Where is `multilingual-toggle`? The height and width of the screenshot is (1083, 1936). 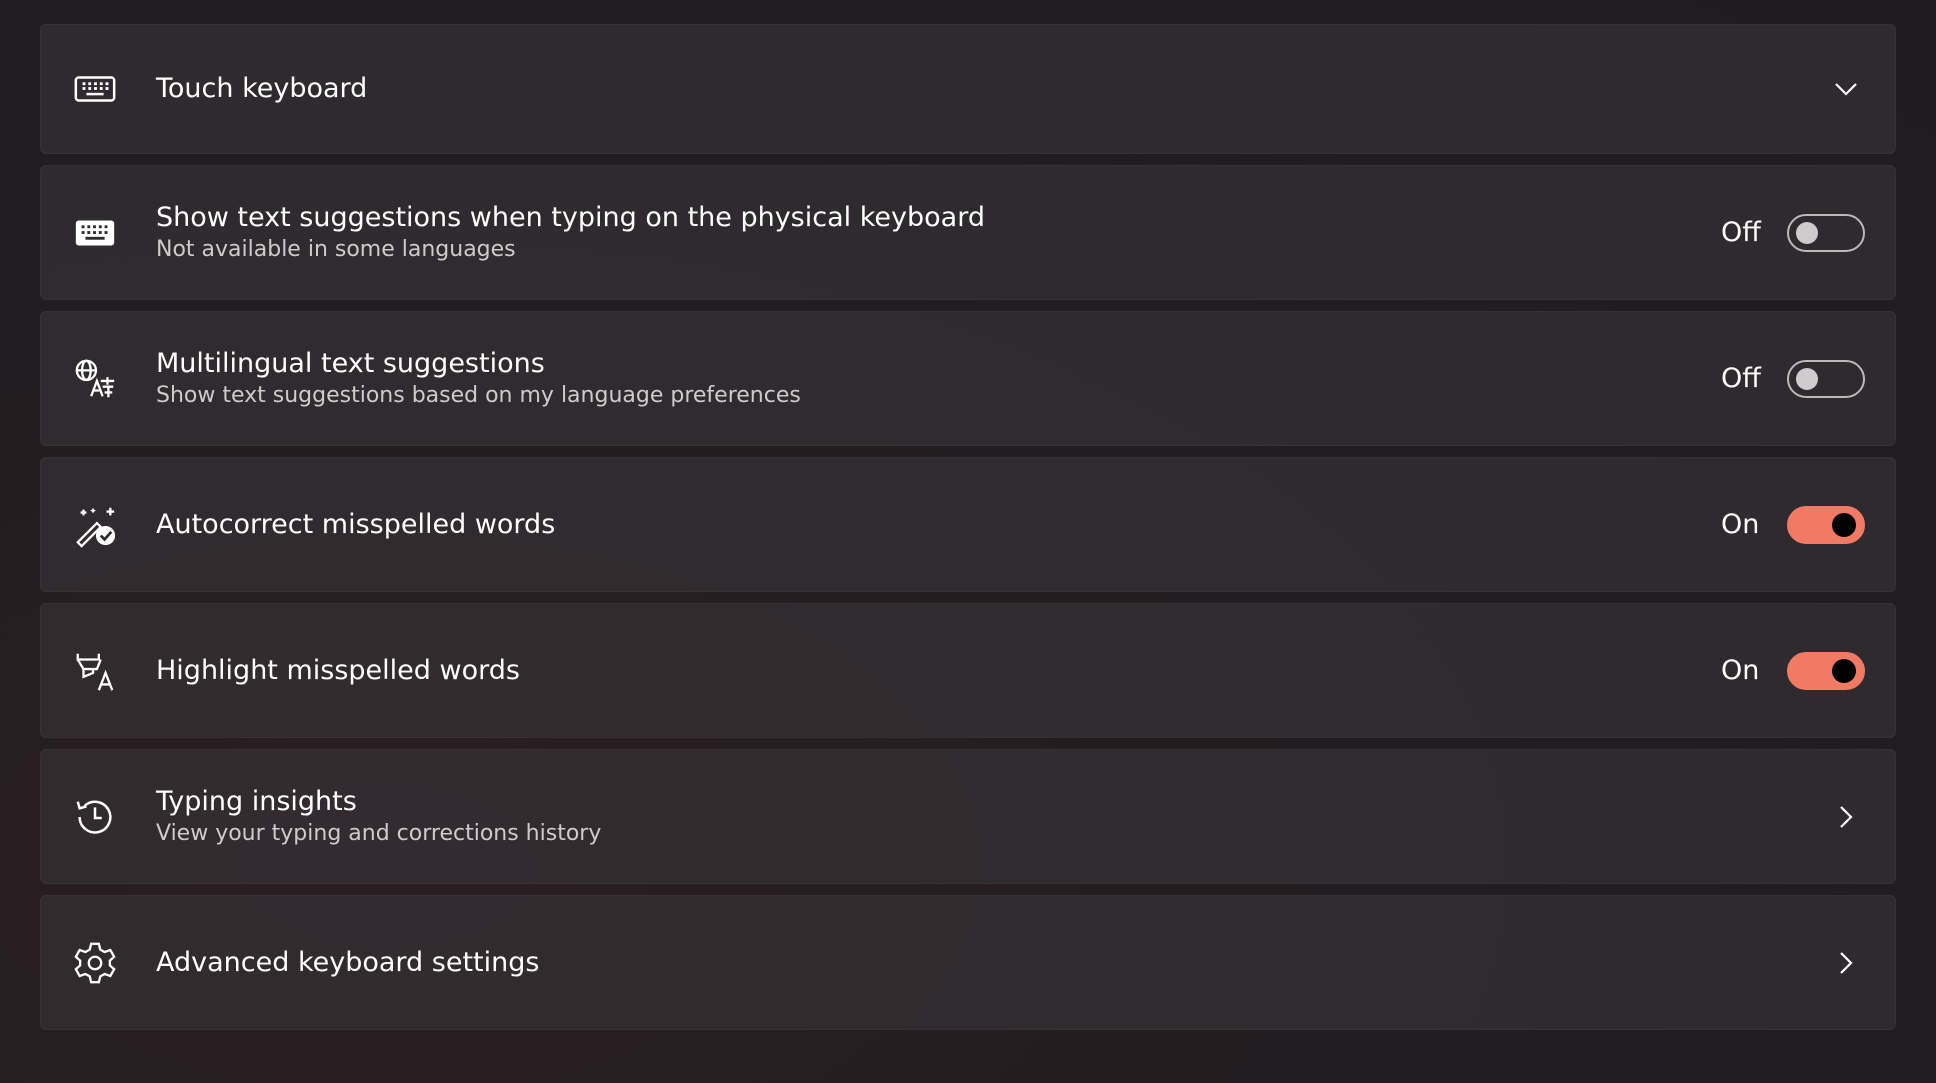 multilingual-toggle is located at coordinates (1826, 378).